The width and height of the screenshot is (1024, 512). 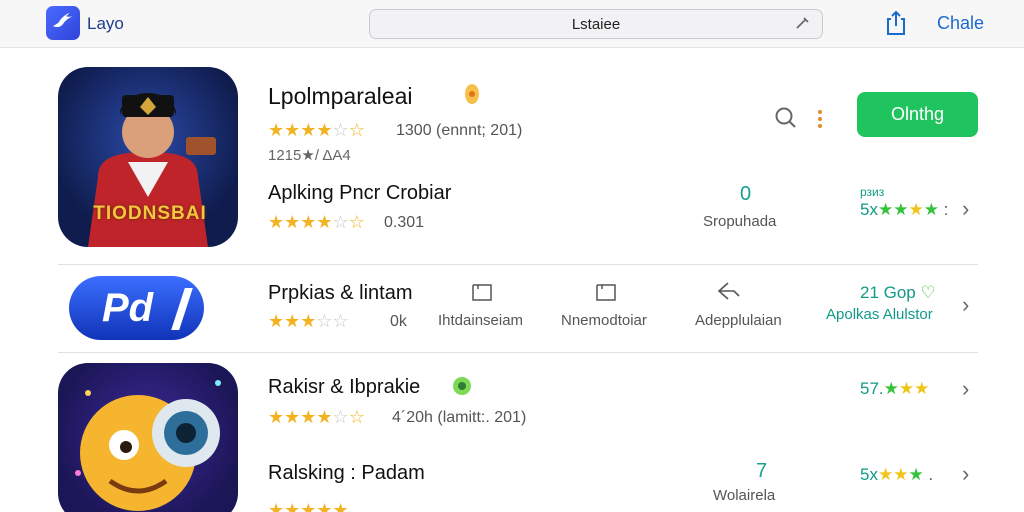 What do you see at coordinates (63, 23) in the screenshot?
I see `bird-logo-icon` at bounding box center [63, 23].